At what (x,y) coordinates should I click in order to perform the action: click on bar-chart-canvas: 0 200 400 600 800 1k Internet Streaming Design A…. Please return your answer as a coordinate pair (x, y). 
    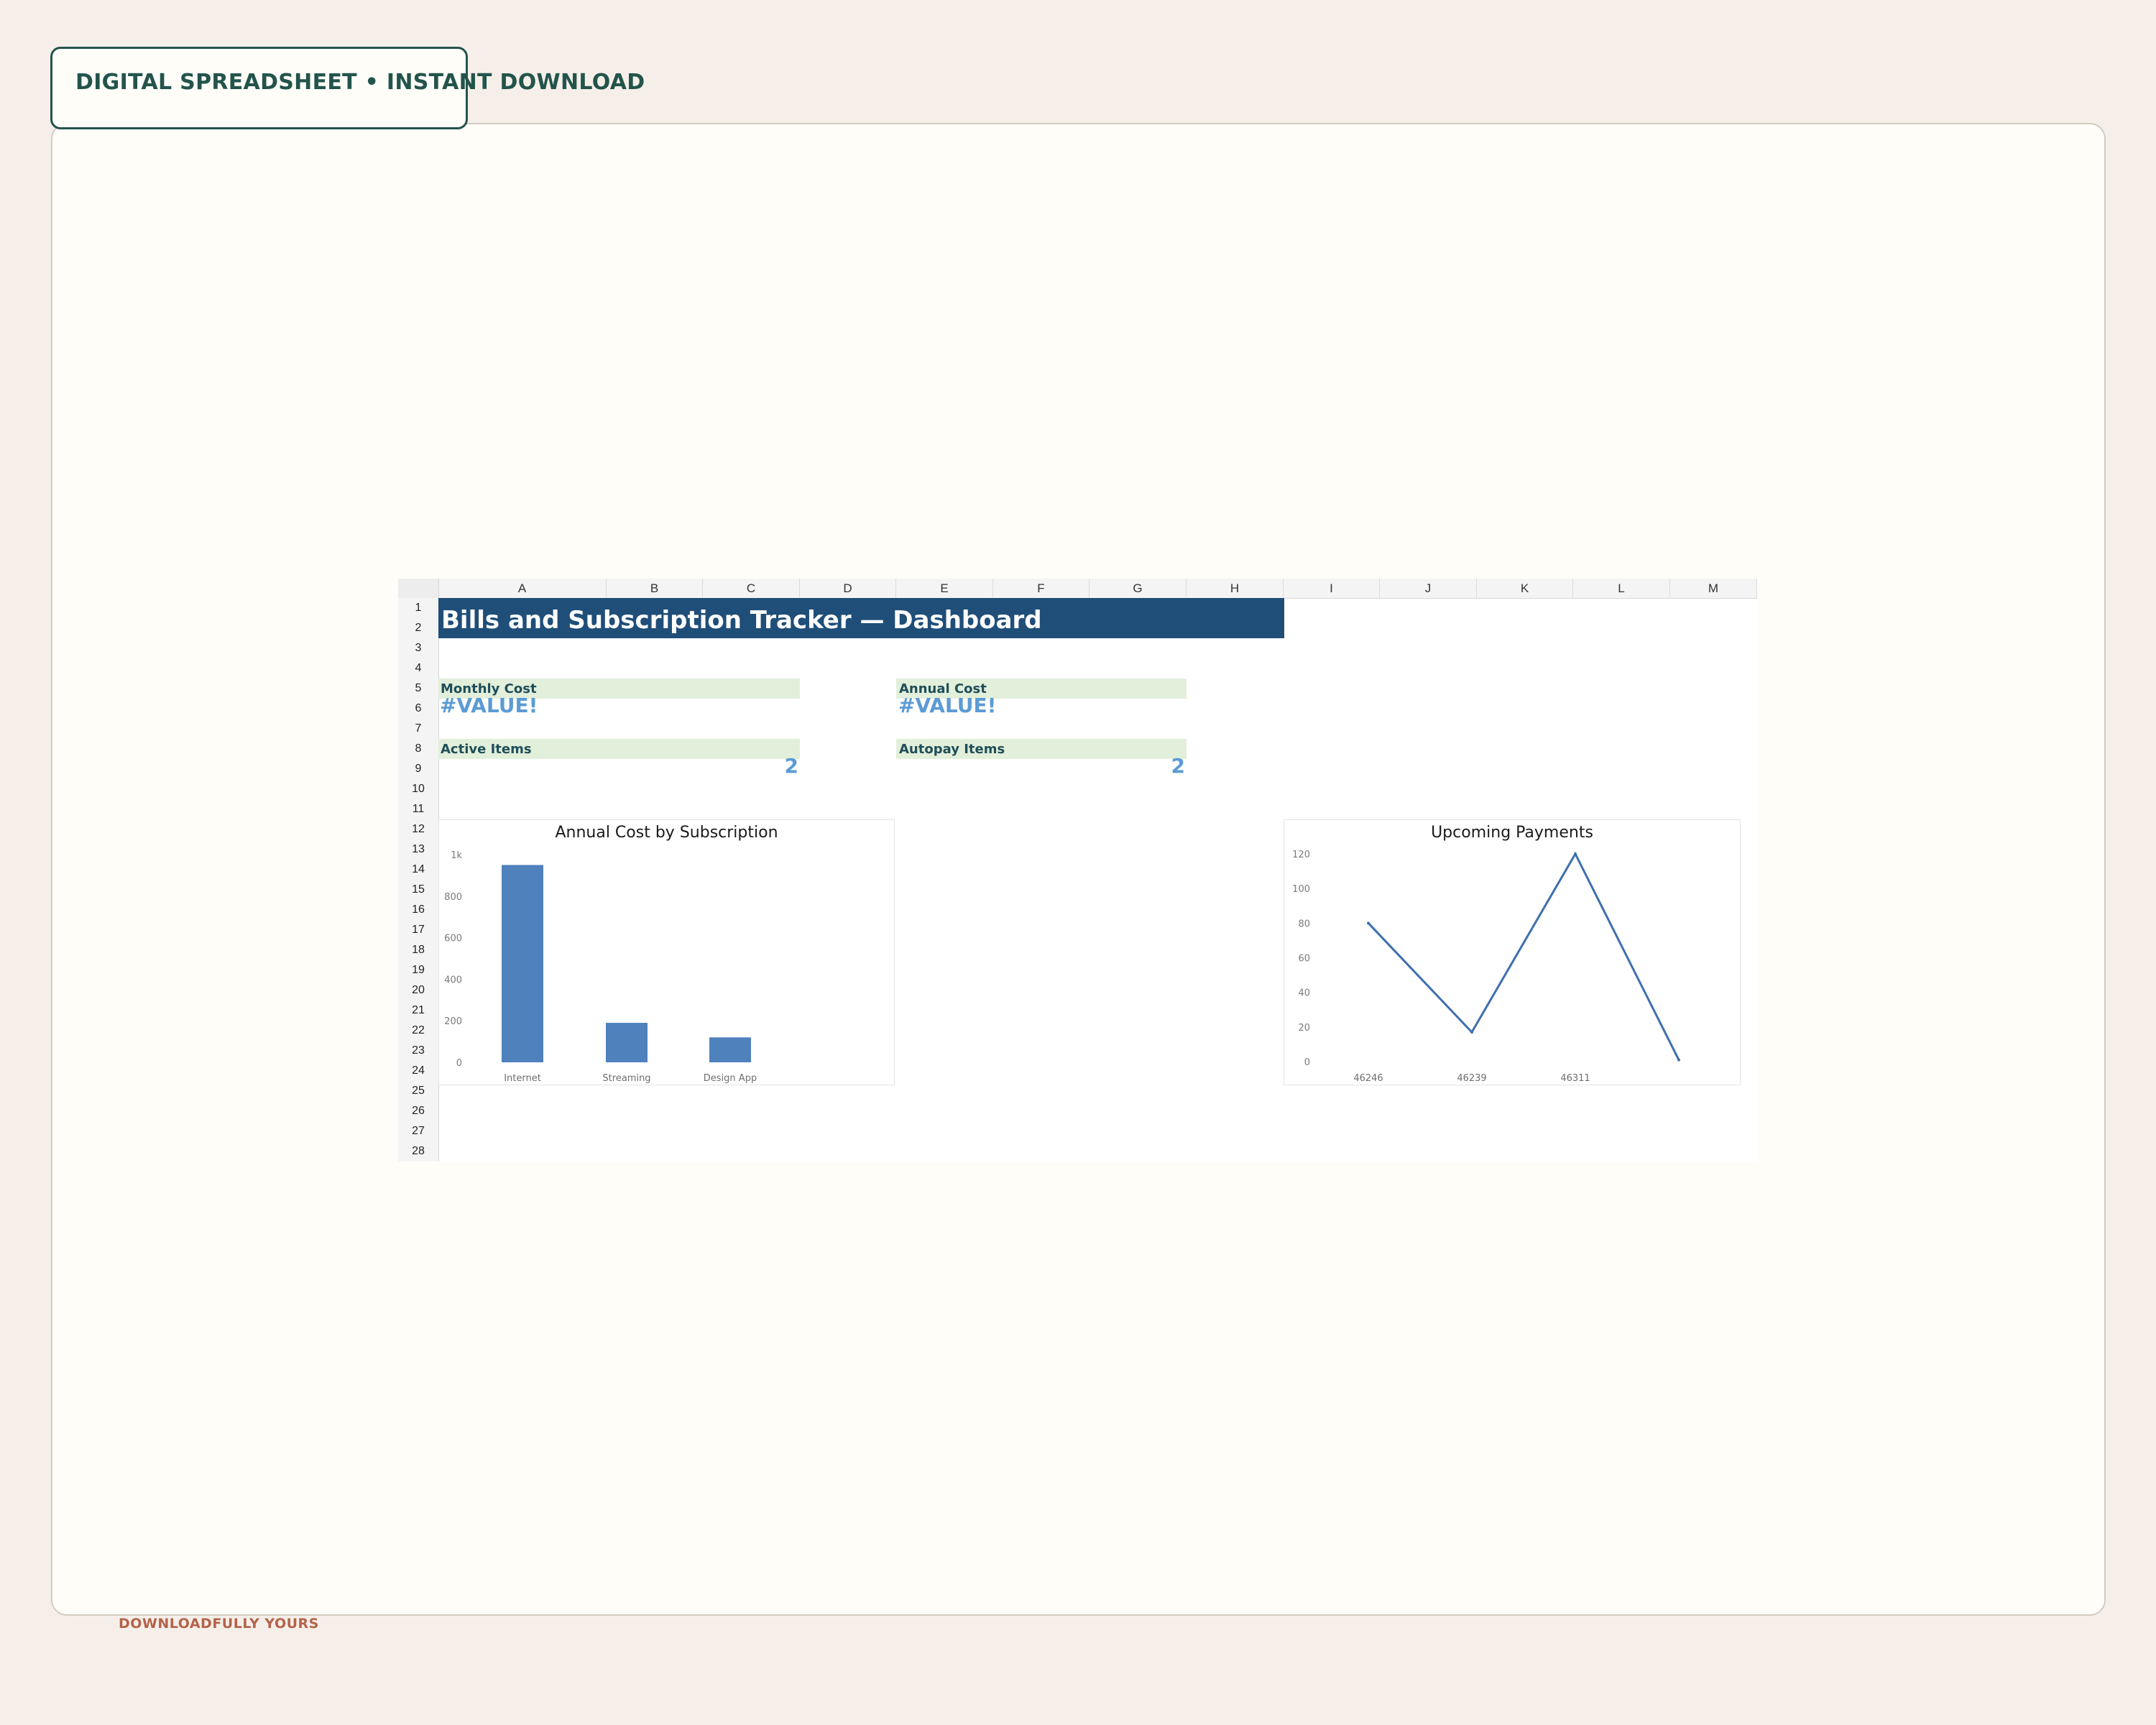
    Looking at the image, I should click on (600, 967).